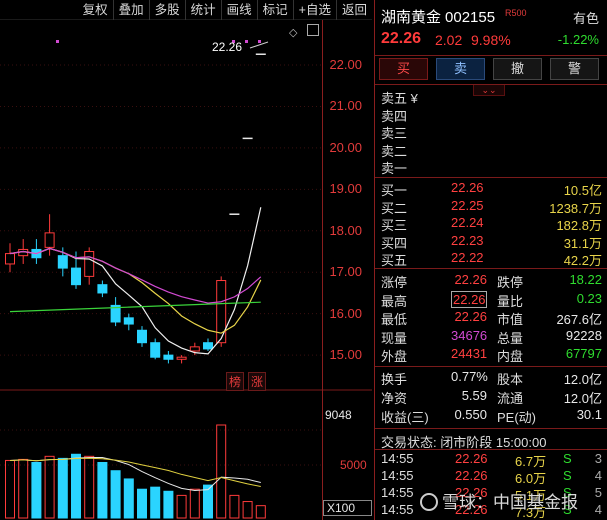 The width and height of the screenshot is (607, 520). Describe the element at coordinates (313, 30) in the screenshot. I see `maximize-icon` at that location.